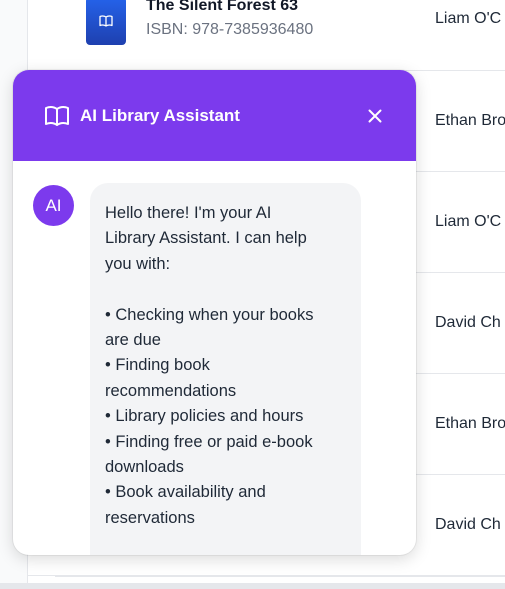 This screenshot has height=589, width=505. I want to click on chat-title: AI Library Assistant, so click(160, 115).